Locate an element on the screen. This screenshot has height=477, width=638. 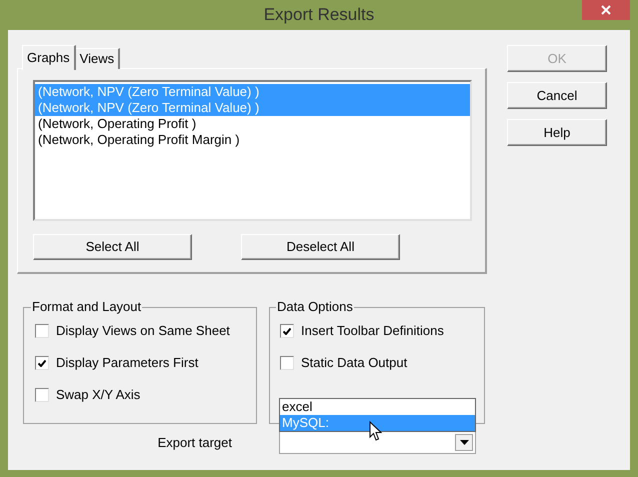
dropdown-button is located at coordinates (464, 442).